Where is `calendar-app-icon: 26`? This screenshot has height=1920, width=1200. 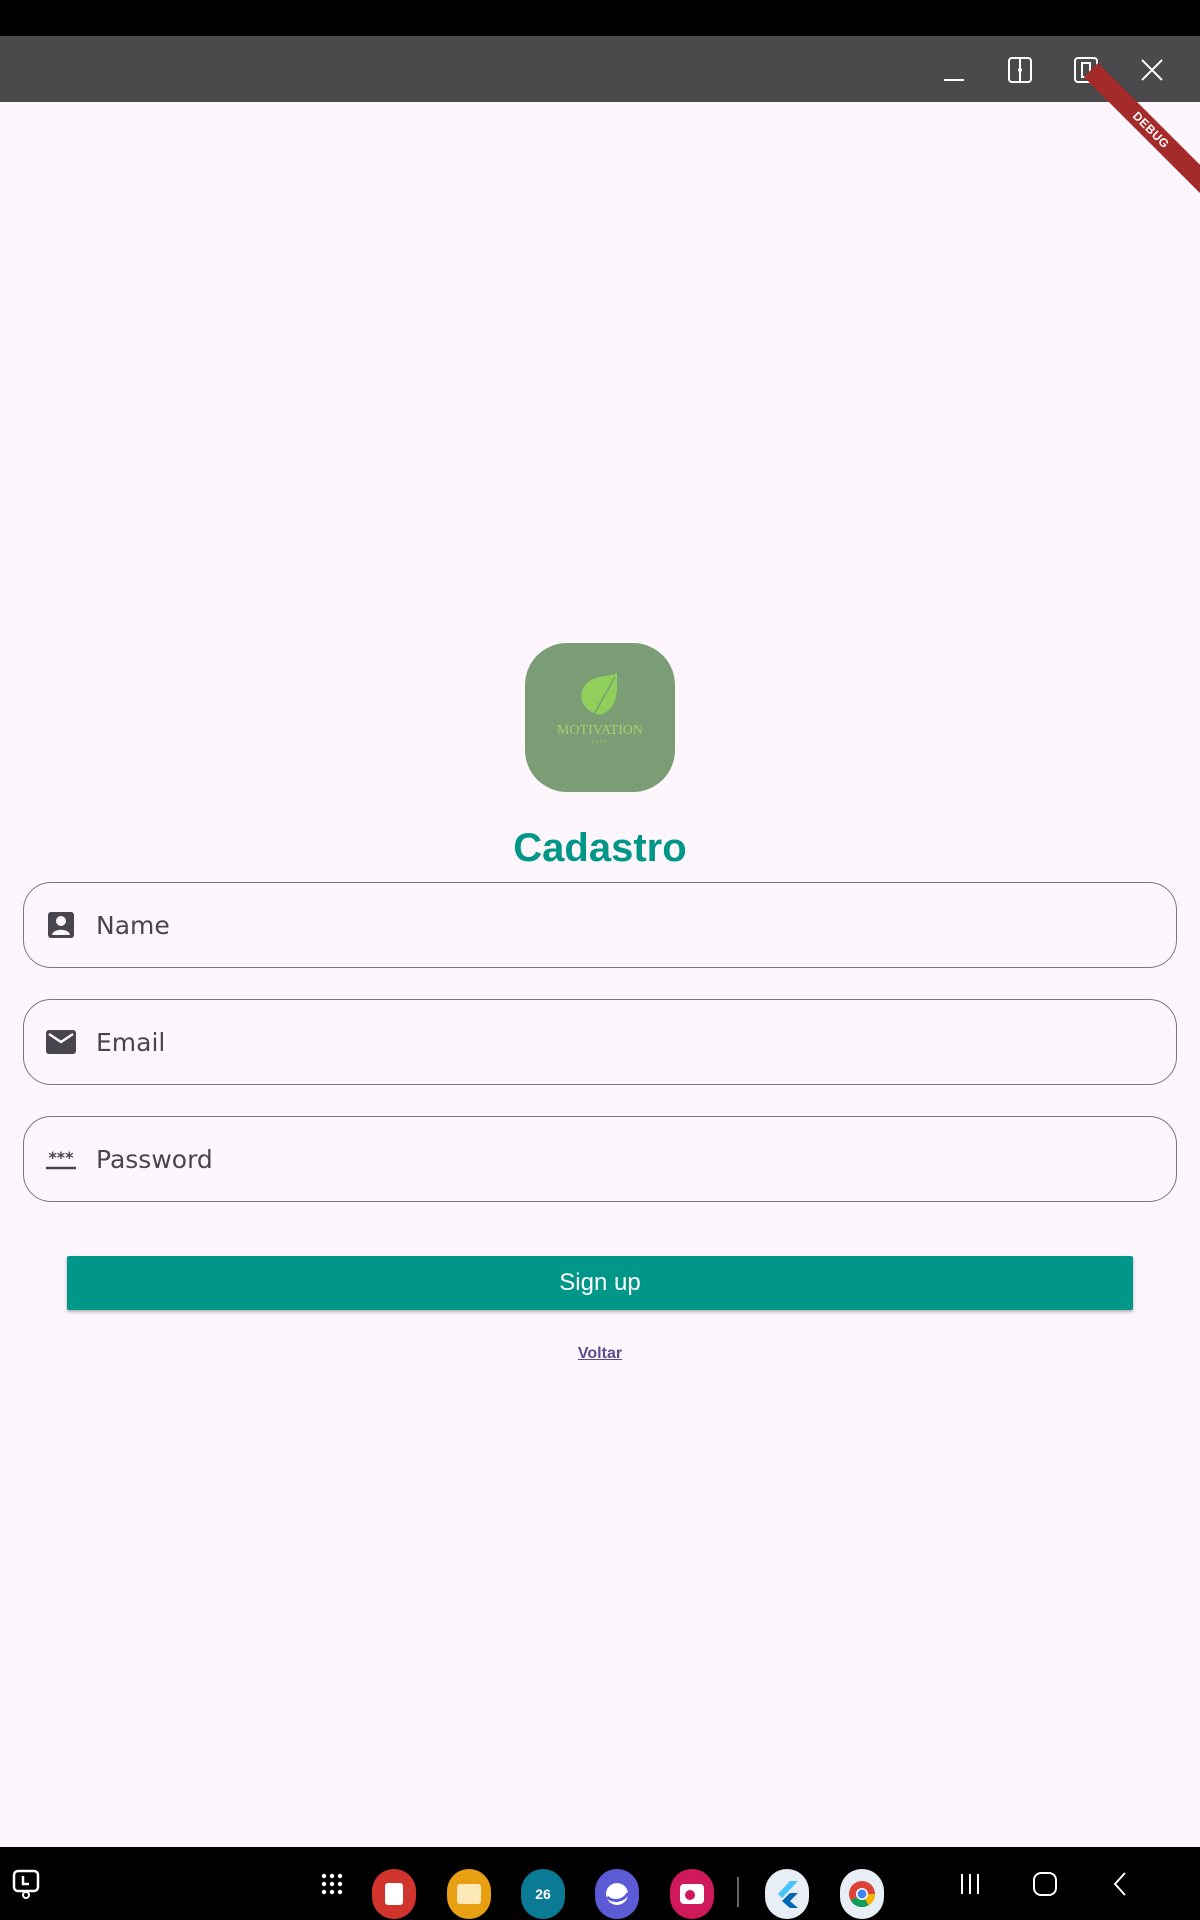 calendar-app-icon: 26 is located at coordinates (543, 1894).